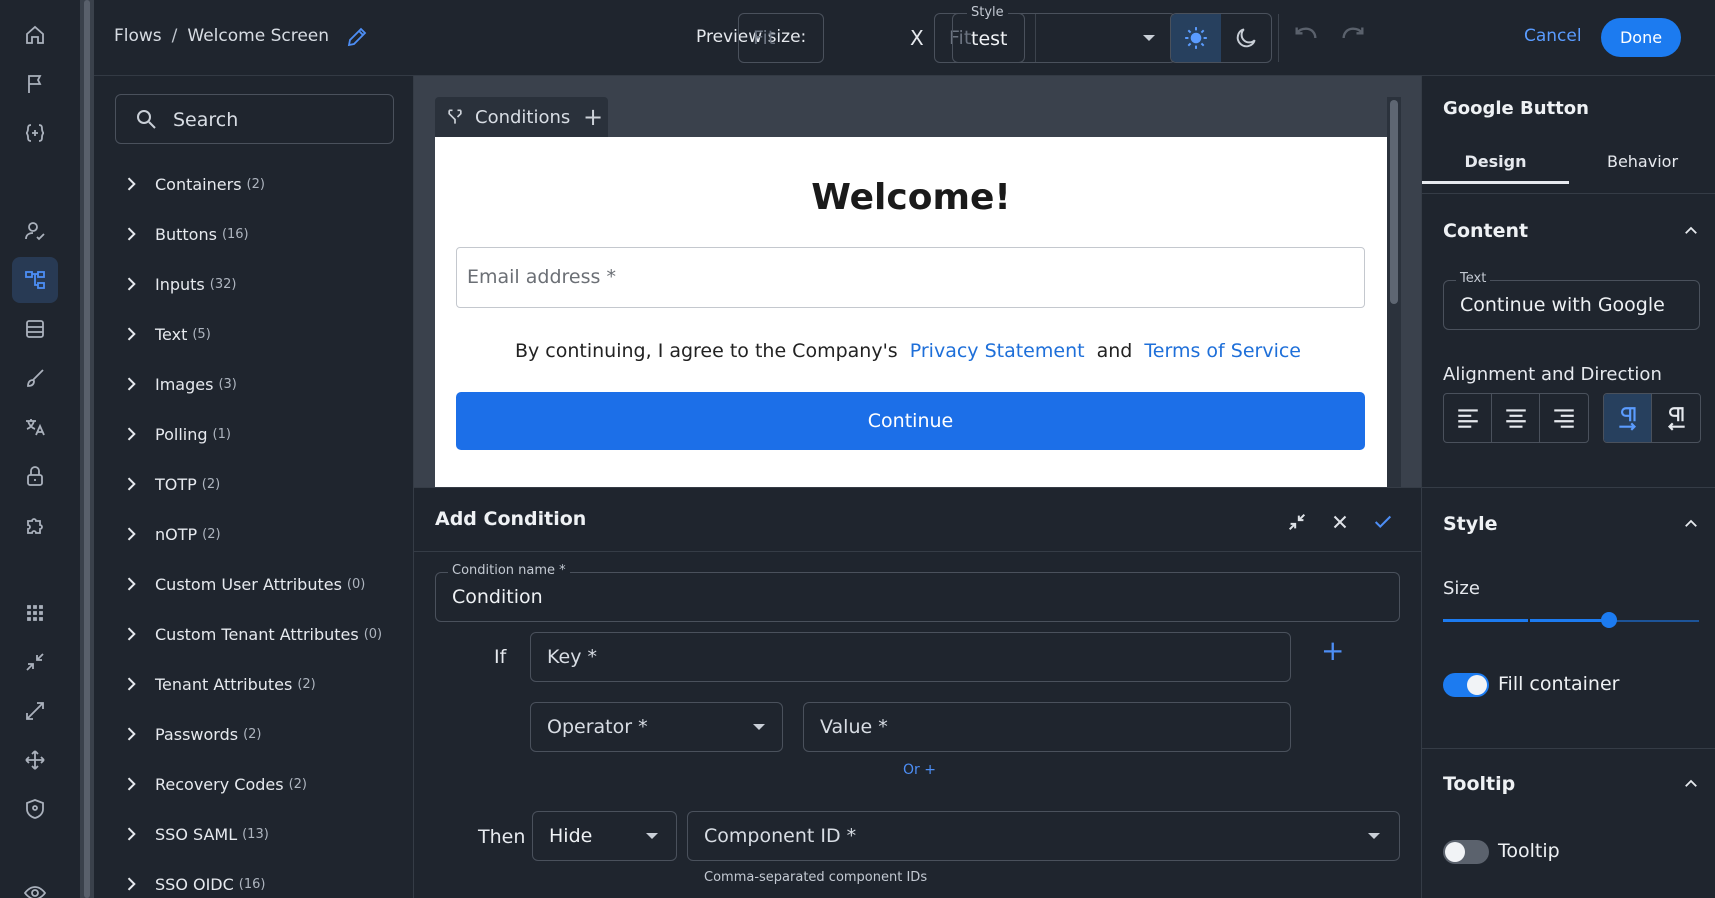  What do you see at coordinates (571, 836) in the screenshot?
I see `action-value: Hide` at bounding box center [571, 836].